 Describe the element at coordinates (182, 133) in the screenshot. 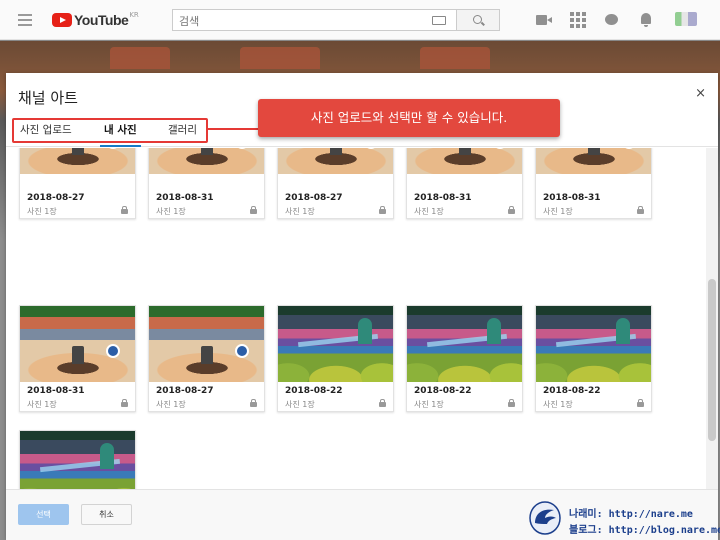

I see `tab-gallery: 갤러리` at that location.